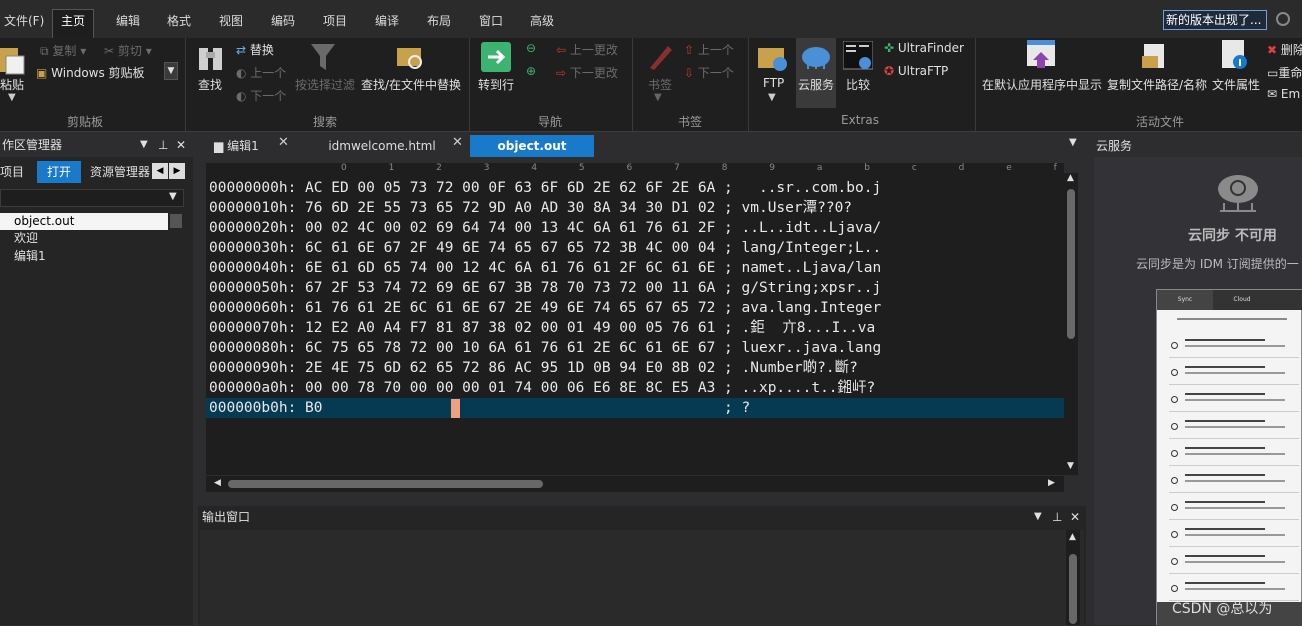  Describe the element at coordinates (587, 72) in the screenshot. I see `next-change-button: ⇨ 下一更改` at that location.